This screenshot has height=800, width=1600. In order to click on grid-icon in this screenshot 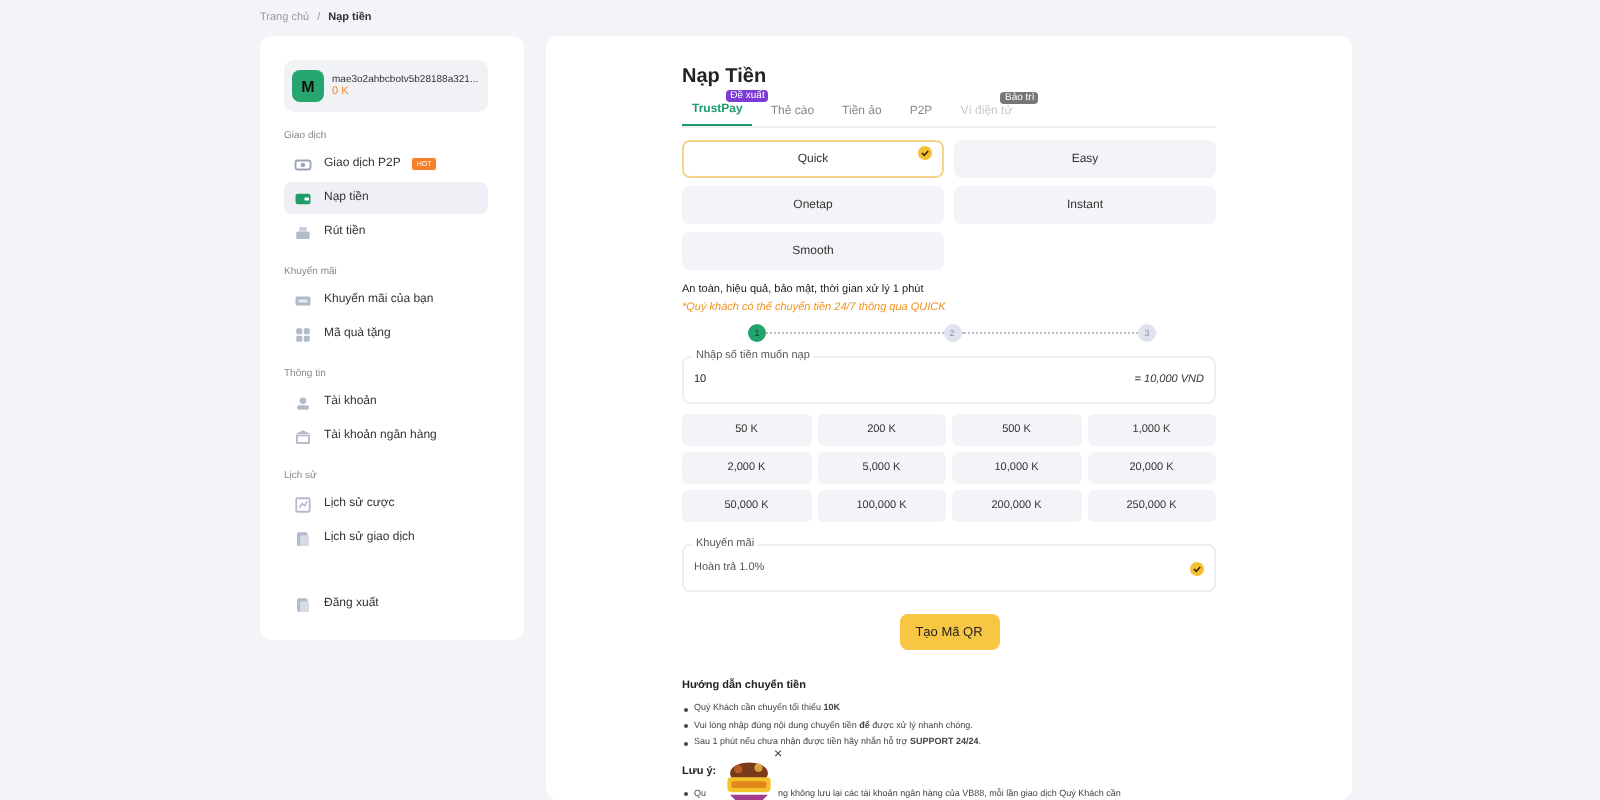, I will do `click(303, 334)`.